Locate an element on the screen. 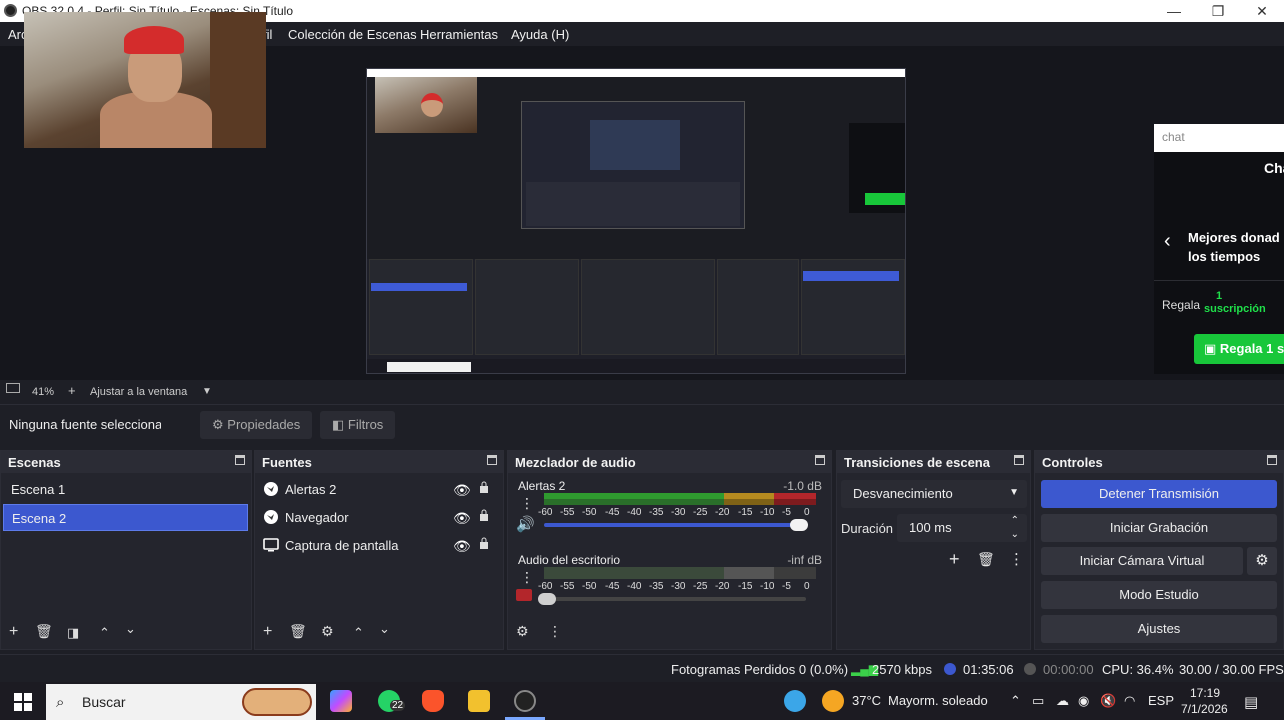 This screenshot has height=720, width=1284. gift-sub-button: ▣ Regala 1 s is located at coordinates (1239, 349).